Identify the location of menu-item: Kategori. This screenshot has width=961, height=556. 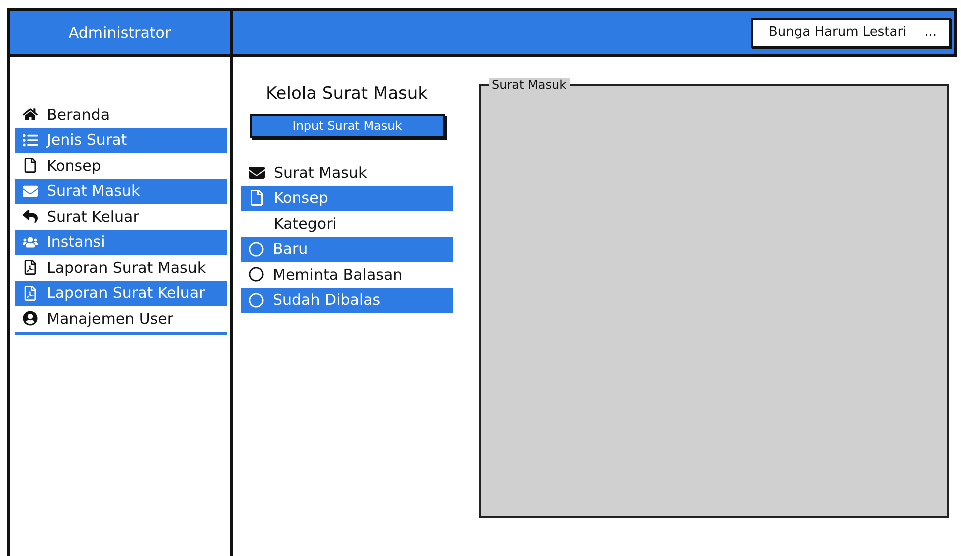
(347, 223).